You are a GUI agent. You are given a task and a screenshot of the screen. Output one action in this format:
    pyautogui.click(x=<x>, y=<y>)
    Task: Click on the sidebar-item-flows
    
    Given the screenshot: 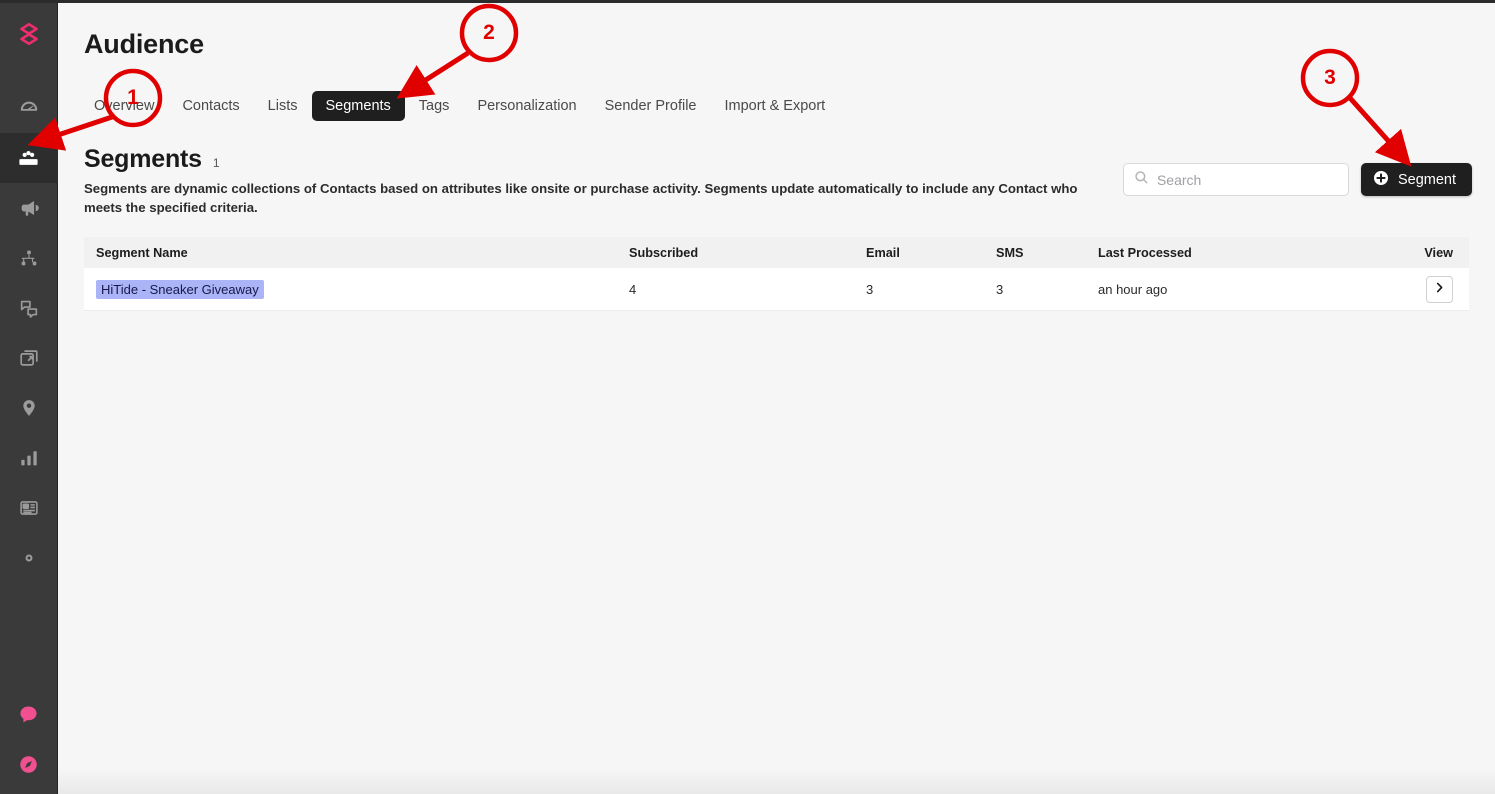 What is the action you would take?
    pyautogui.click(x=29, y=258)
    